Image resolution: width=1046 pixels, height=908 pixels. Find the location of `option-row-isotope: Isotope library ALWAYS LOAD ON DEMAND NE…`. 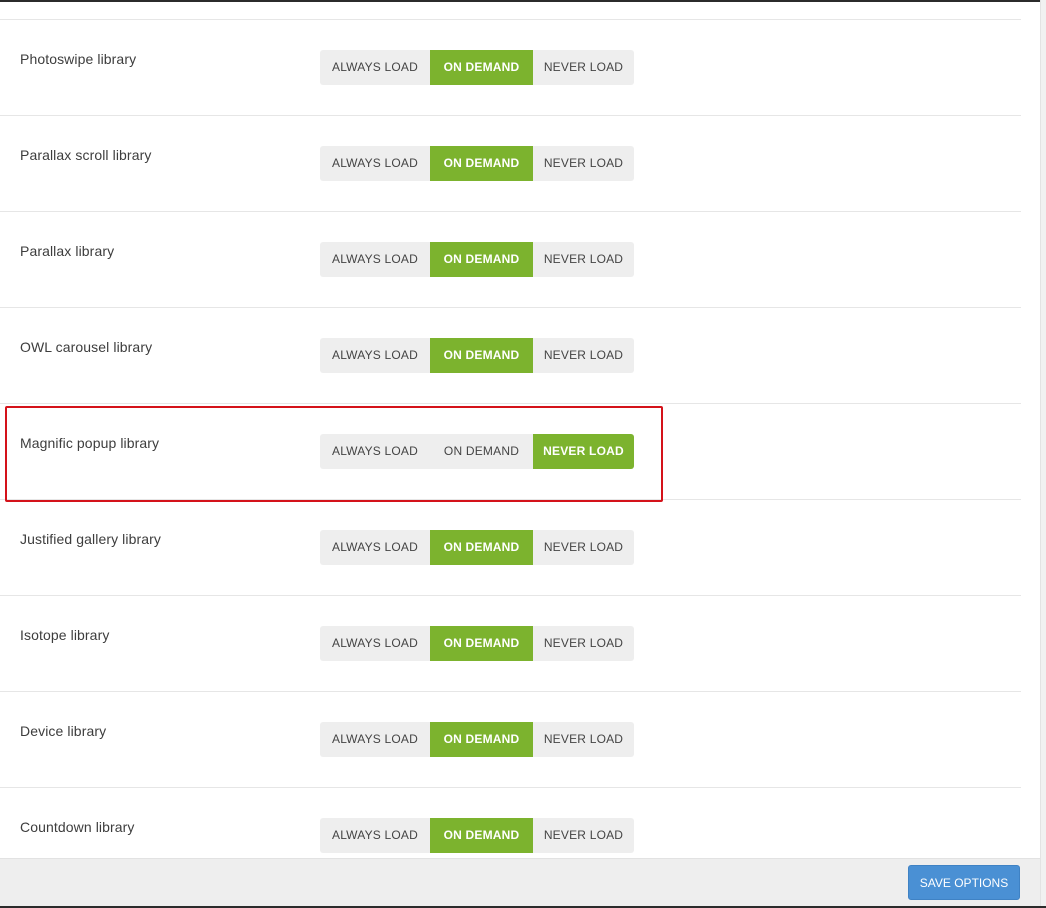

option-row-isotope: Isotope library ALWAYS LOAD ON DEMAND NE… is located at coordinates (510, 643).